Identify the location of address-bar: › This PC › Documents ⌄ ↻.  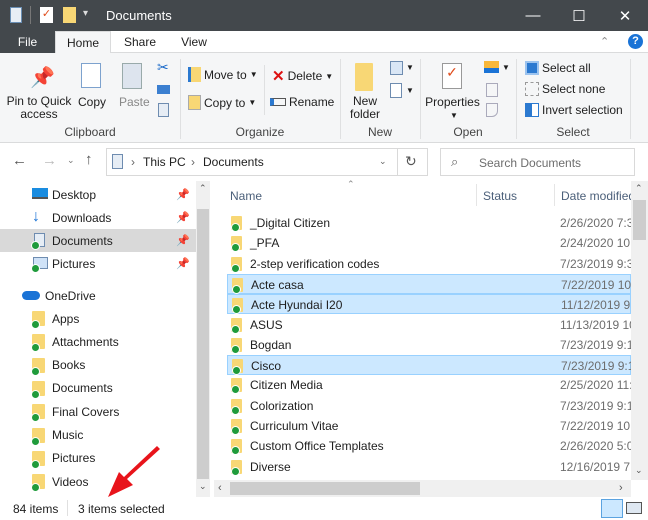
(267, 162).